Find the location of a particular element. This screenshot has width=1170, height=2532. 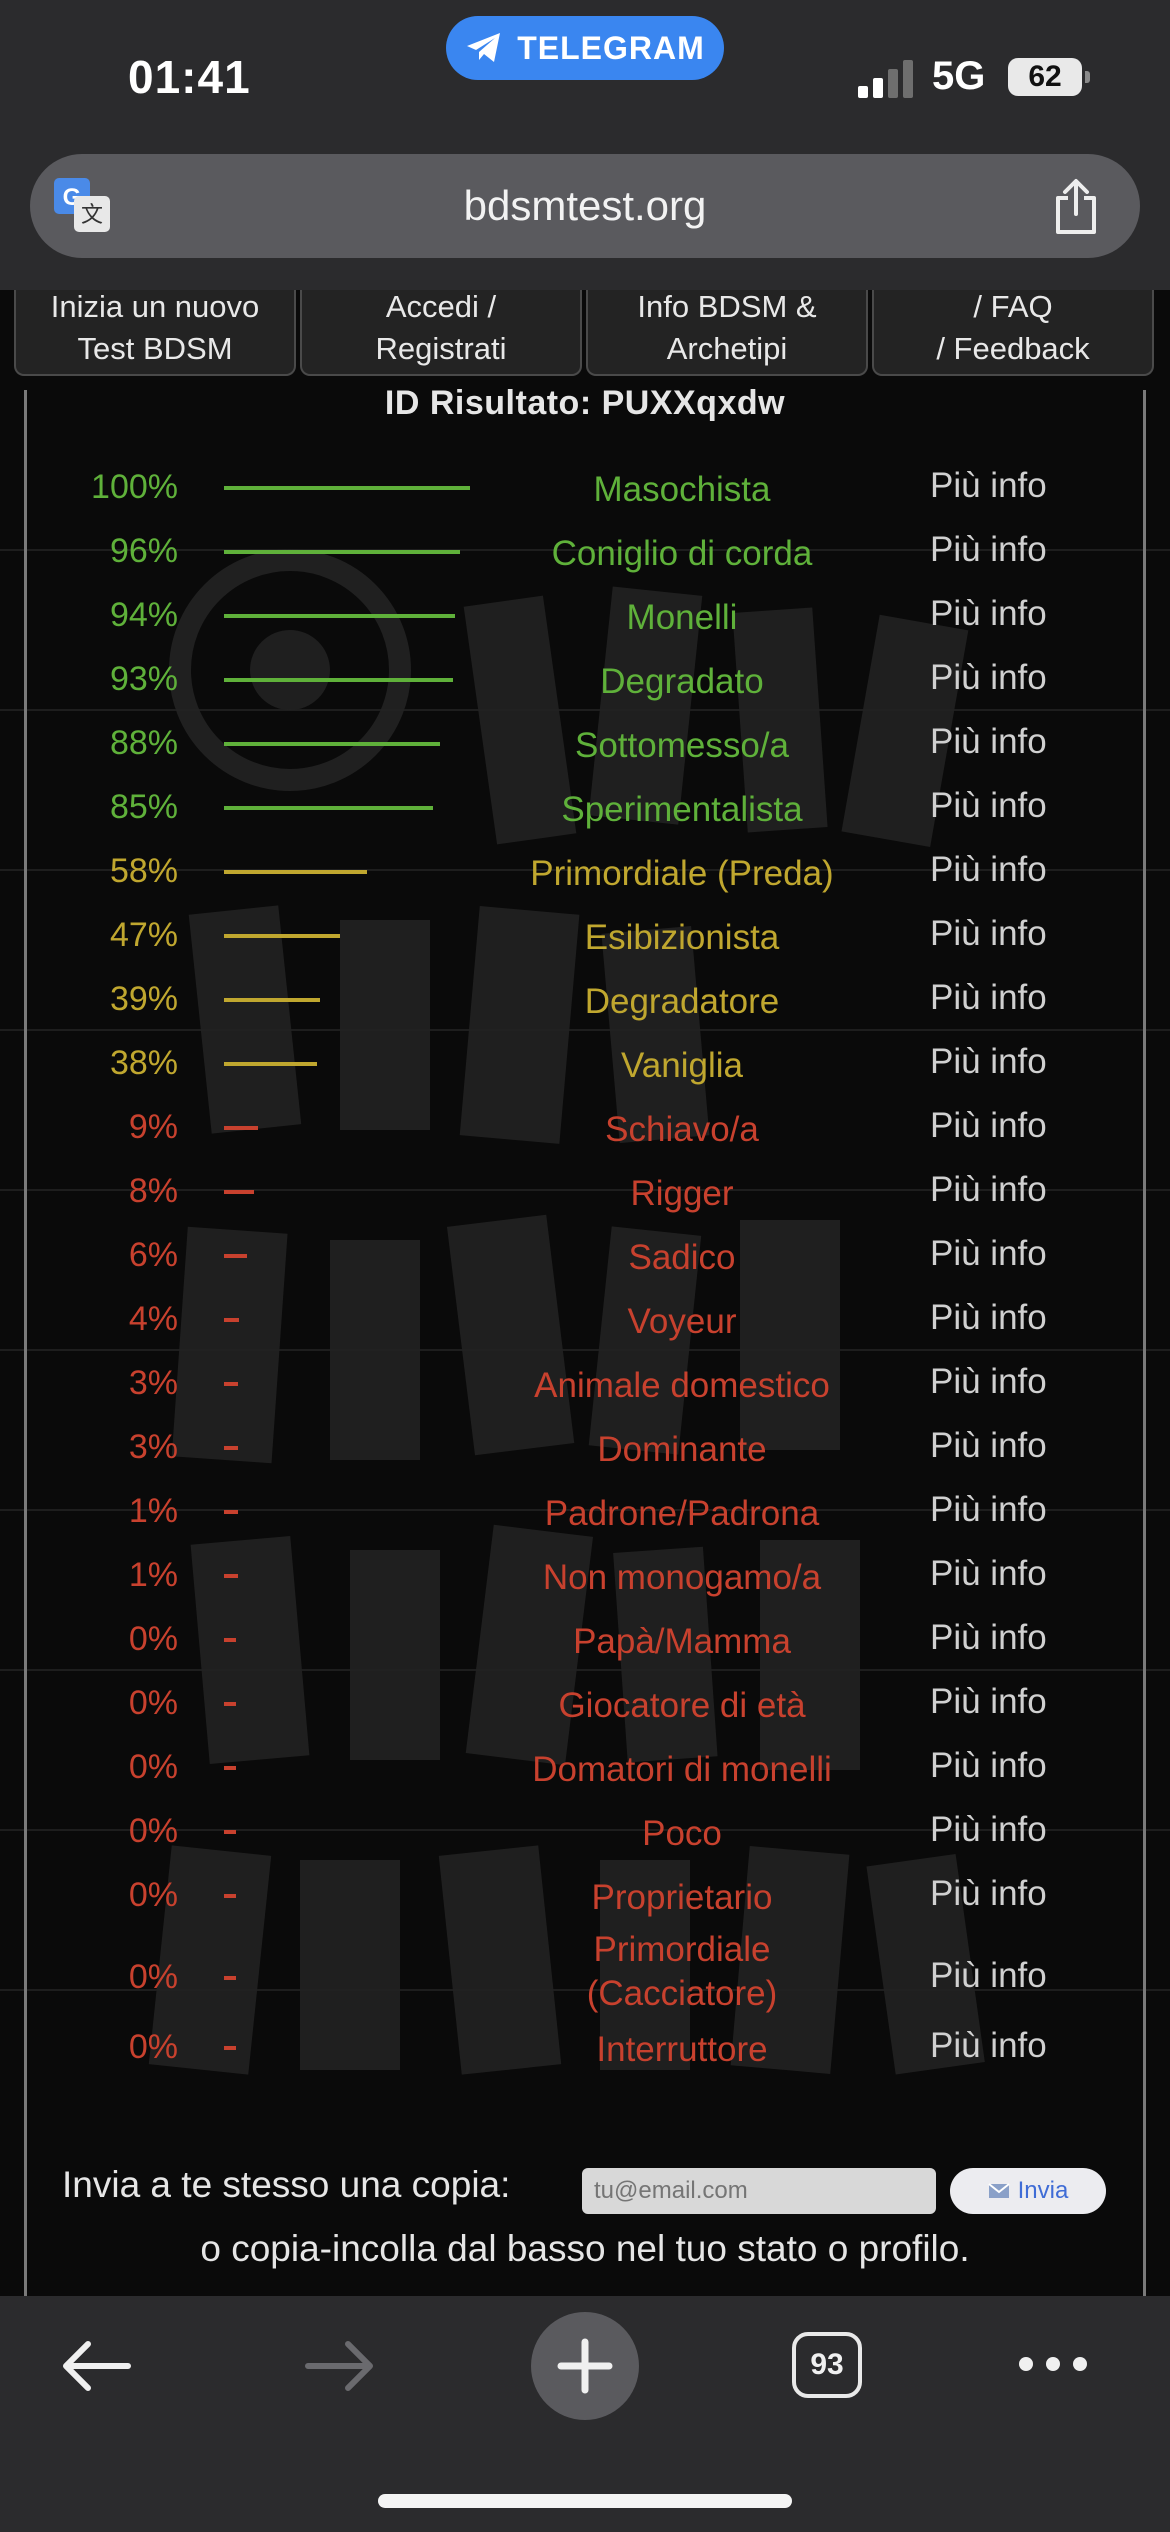

browser-toolbar: 93 is located at coordinates (585, 2414).